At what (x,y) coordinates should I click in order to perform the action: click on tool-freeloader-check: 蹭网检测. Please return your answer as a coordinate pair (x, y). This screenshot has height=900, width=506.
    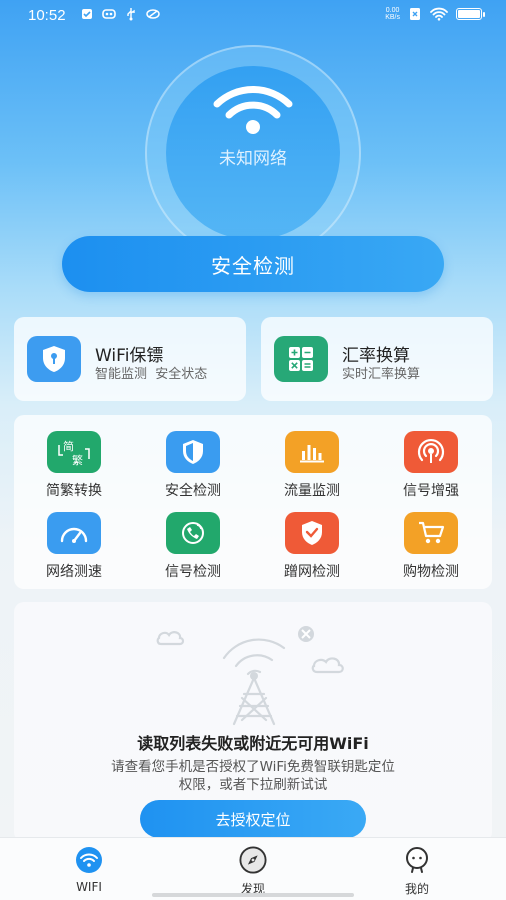
    Looking at the image, I should click on (312, 546).